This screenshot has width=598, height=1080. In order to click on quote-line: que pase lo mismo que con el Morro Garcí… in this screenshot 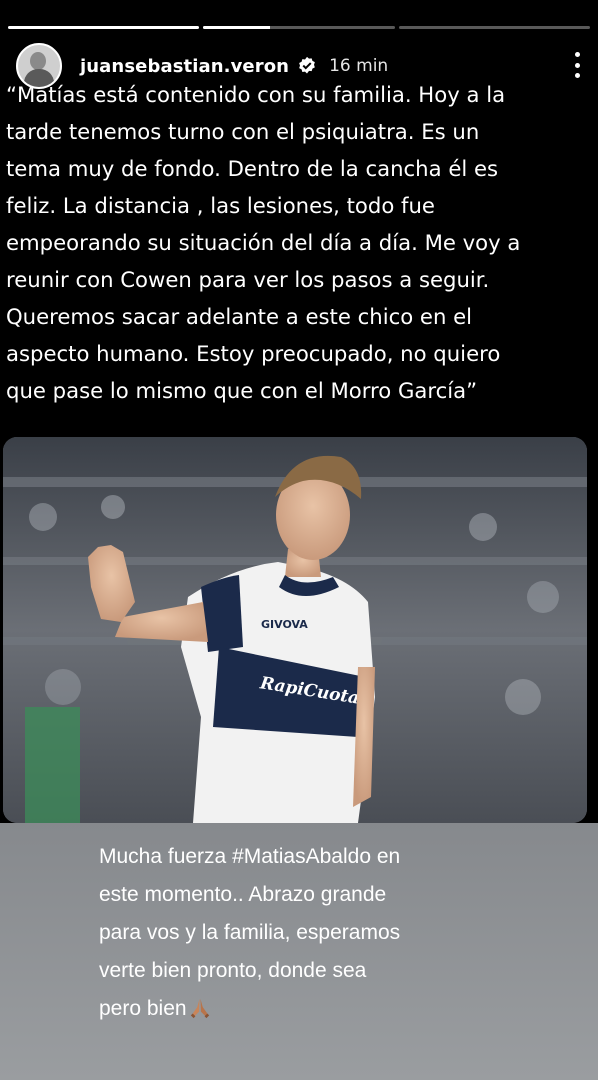, I will do `click(242, 390)`.